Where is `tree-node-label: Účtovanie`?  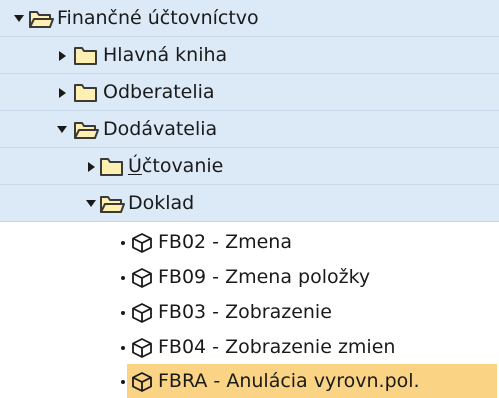 tree-node-label: Účtovanie is located at coordinates (175, 166).